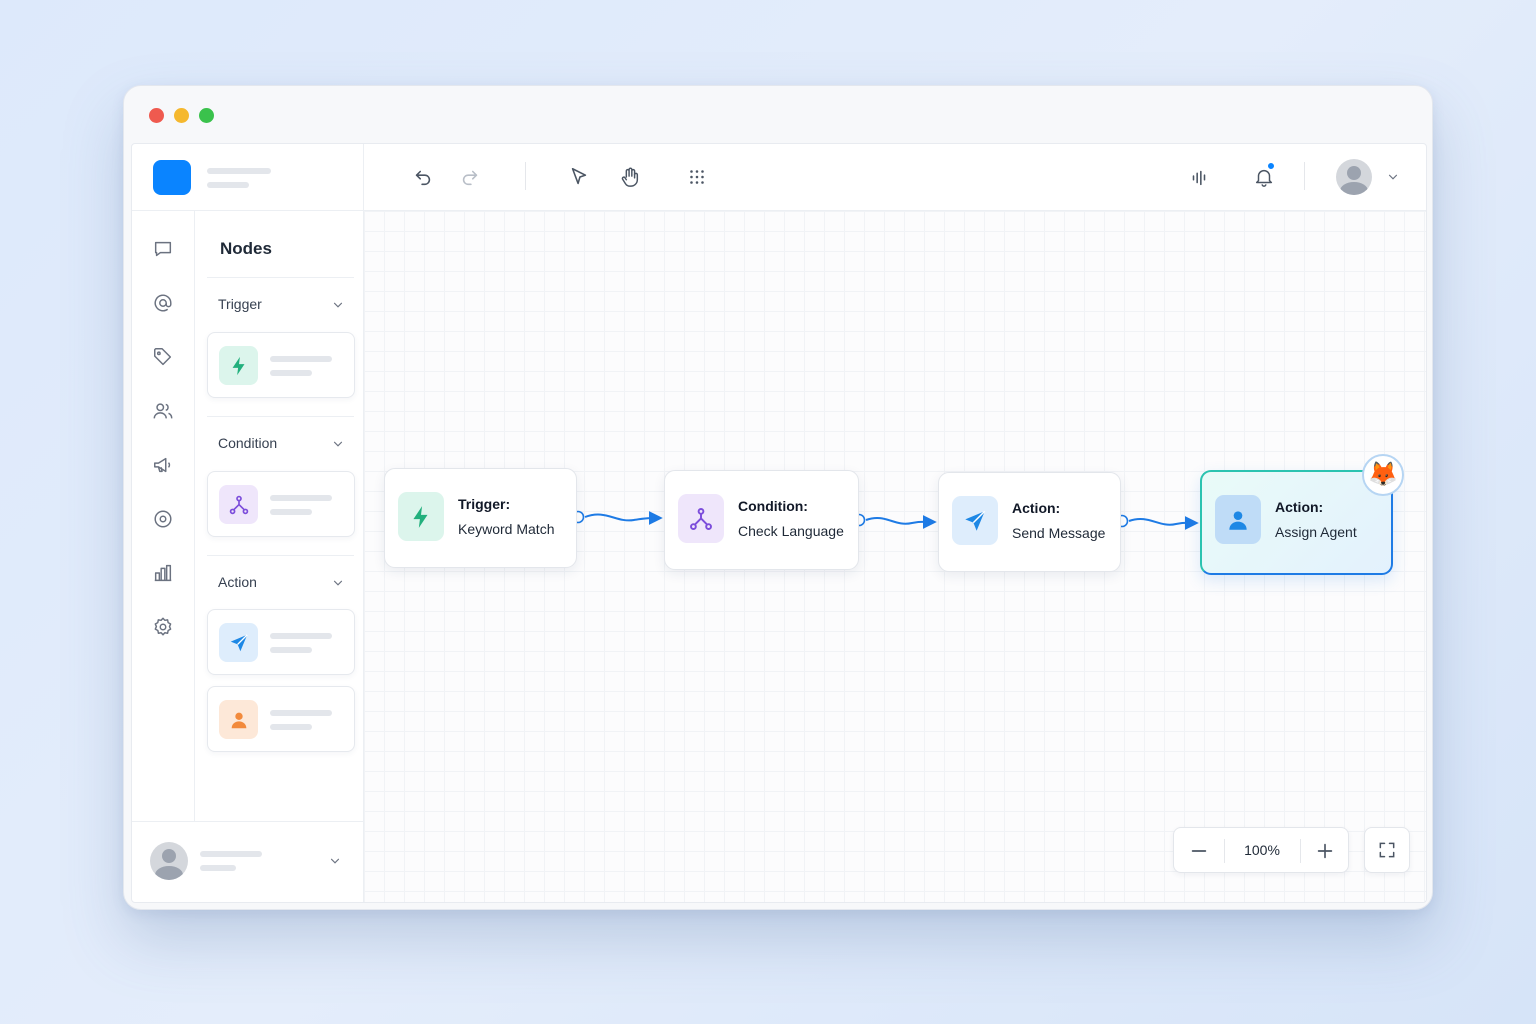  Describe the element at coordinates (281, 719) in the screenshot. I see `node-card-assign-agent` at that location.